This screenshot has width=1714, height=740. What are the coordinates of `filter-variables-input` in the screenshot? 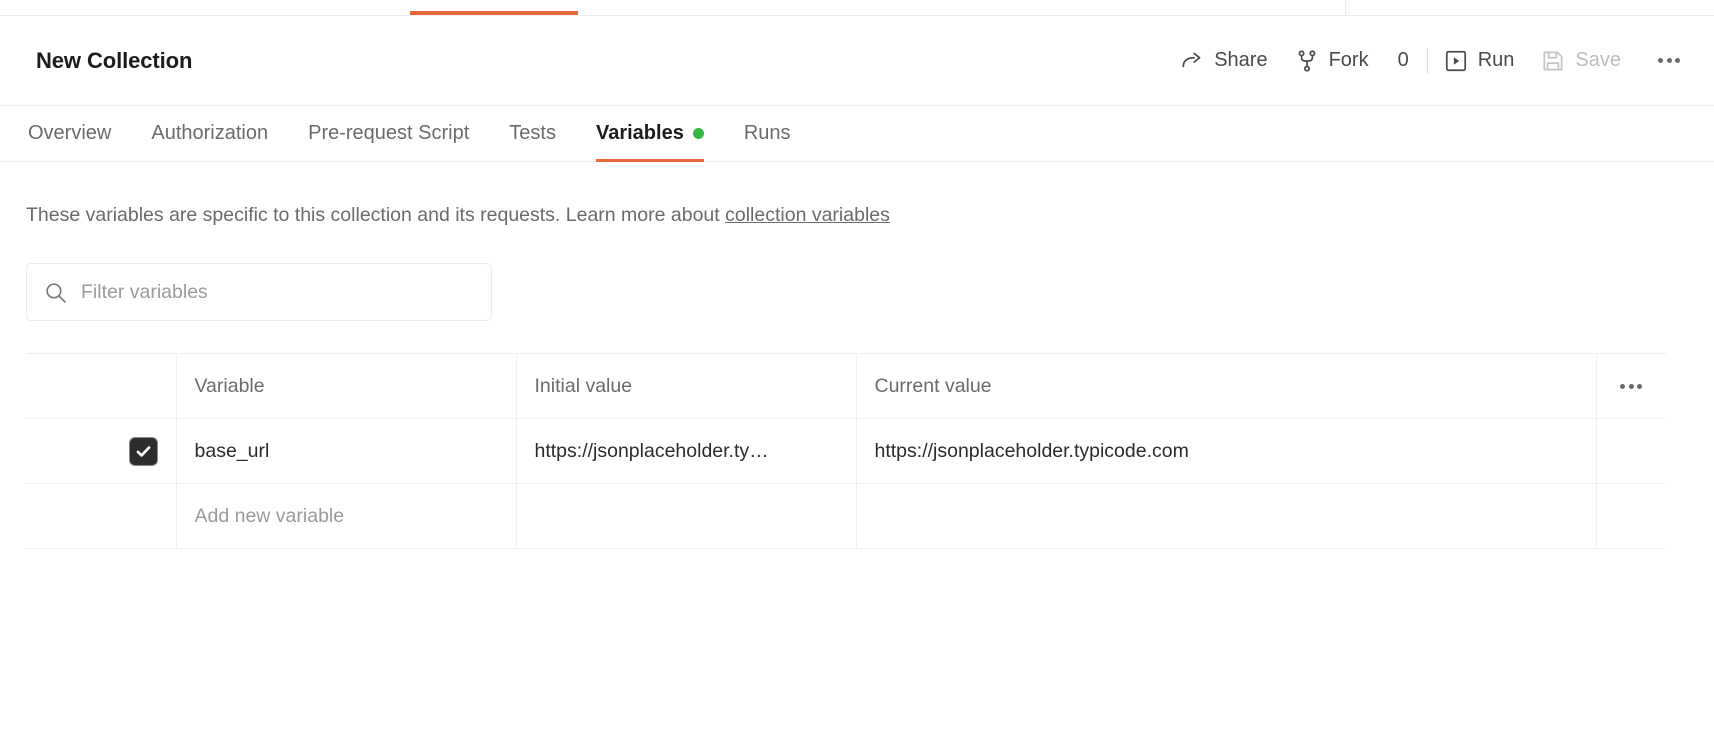 It's located at (278, 292).